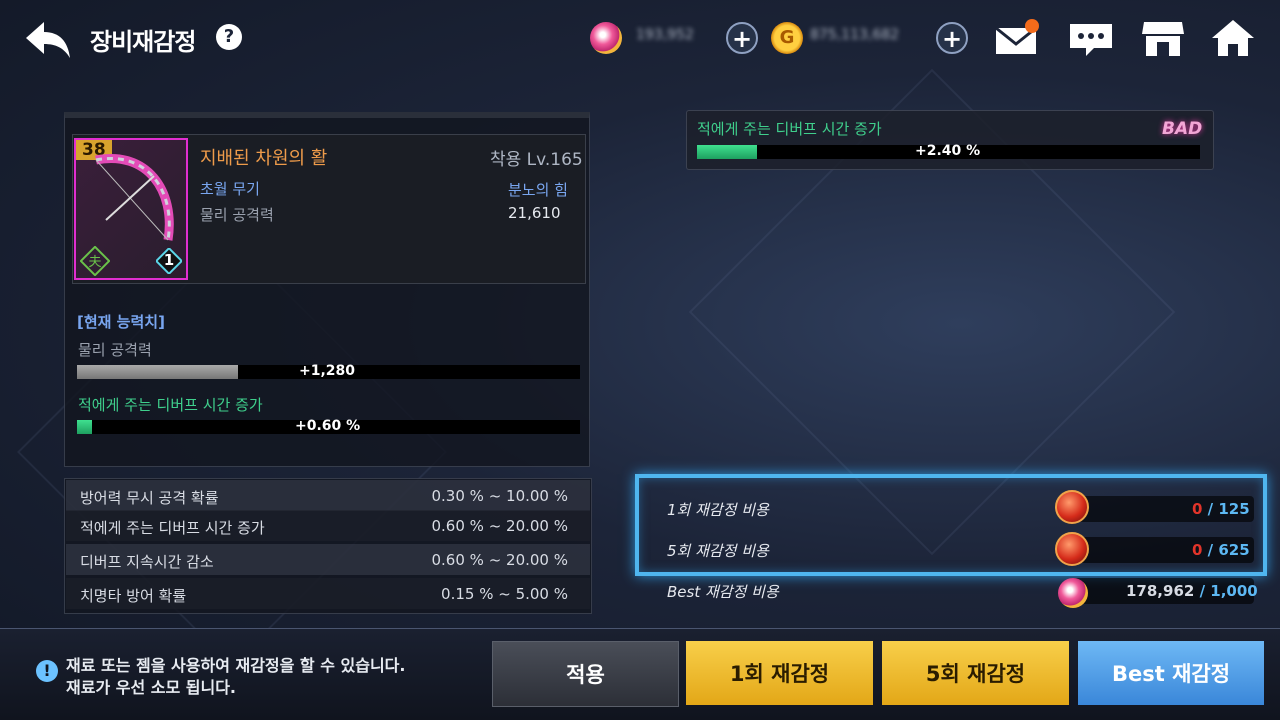 The width and height of the screenshot is (1280, 720). What do you see at coordinates (500, 496) in the screenshot?
I see `range-value: 0.30 % ~ 10.00 %` at bounding box center [500, 496].